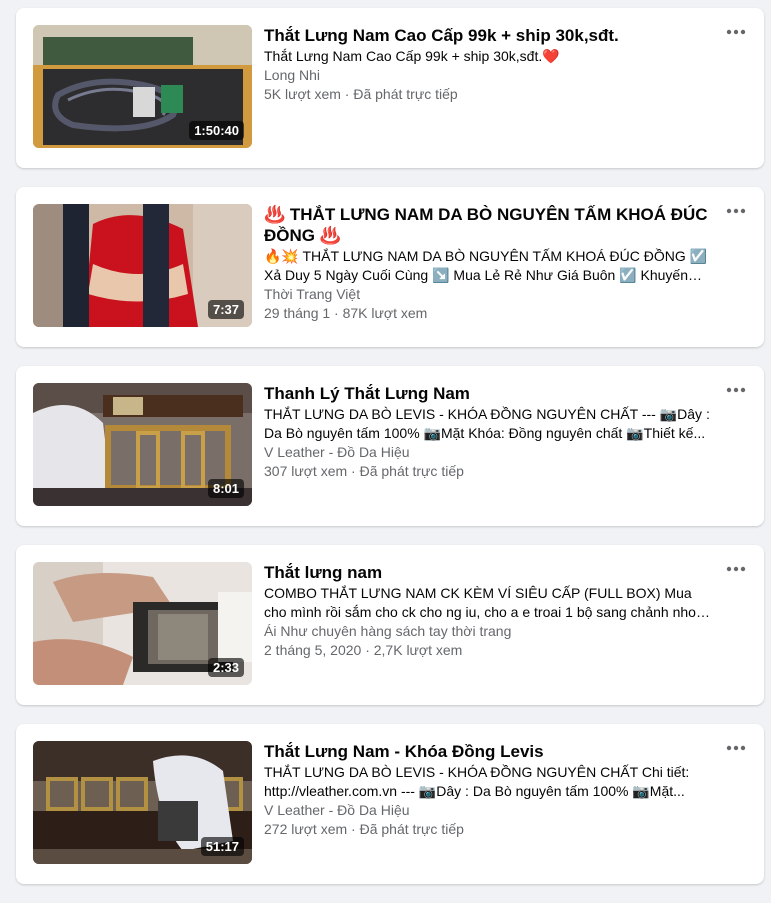 This screenshot has width=771, height=903. Describe the element at coordinates (488, 75) in the screenshot. I see `channel-name: Long Nhi` at that location.